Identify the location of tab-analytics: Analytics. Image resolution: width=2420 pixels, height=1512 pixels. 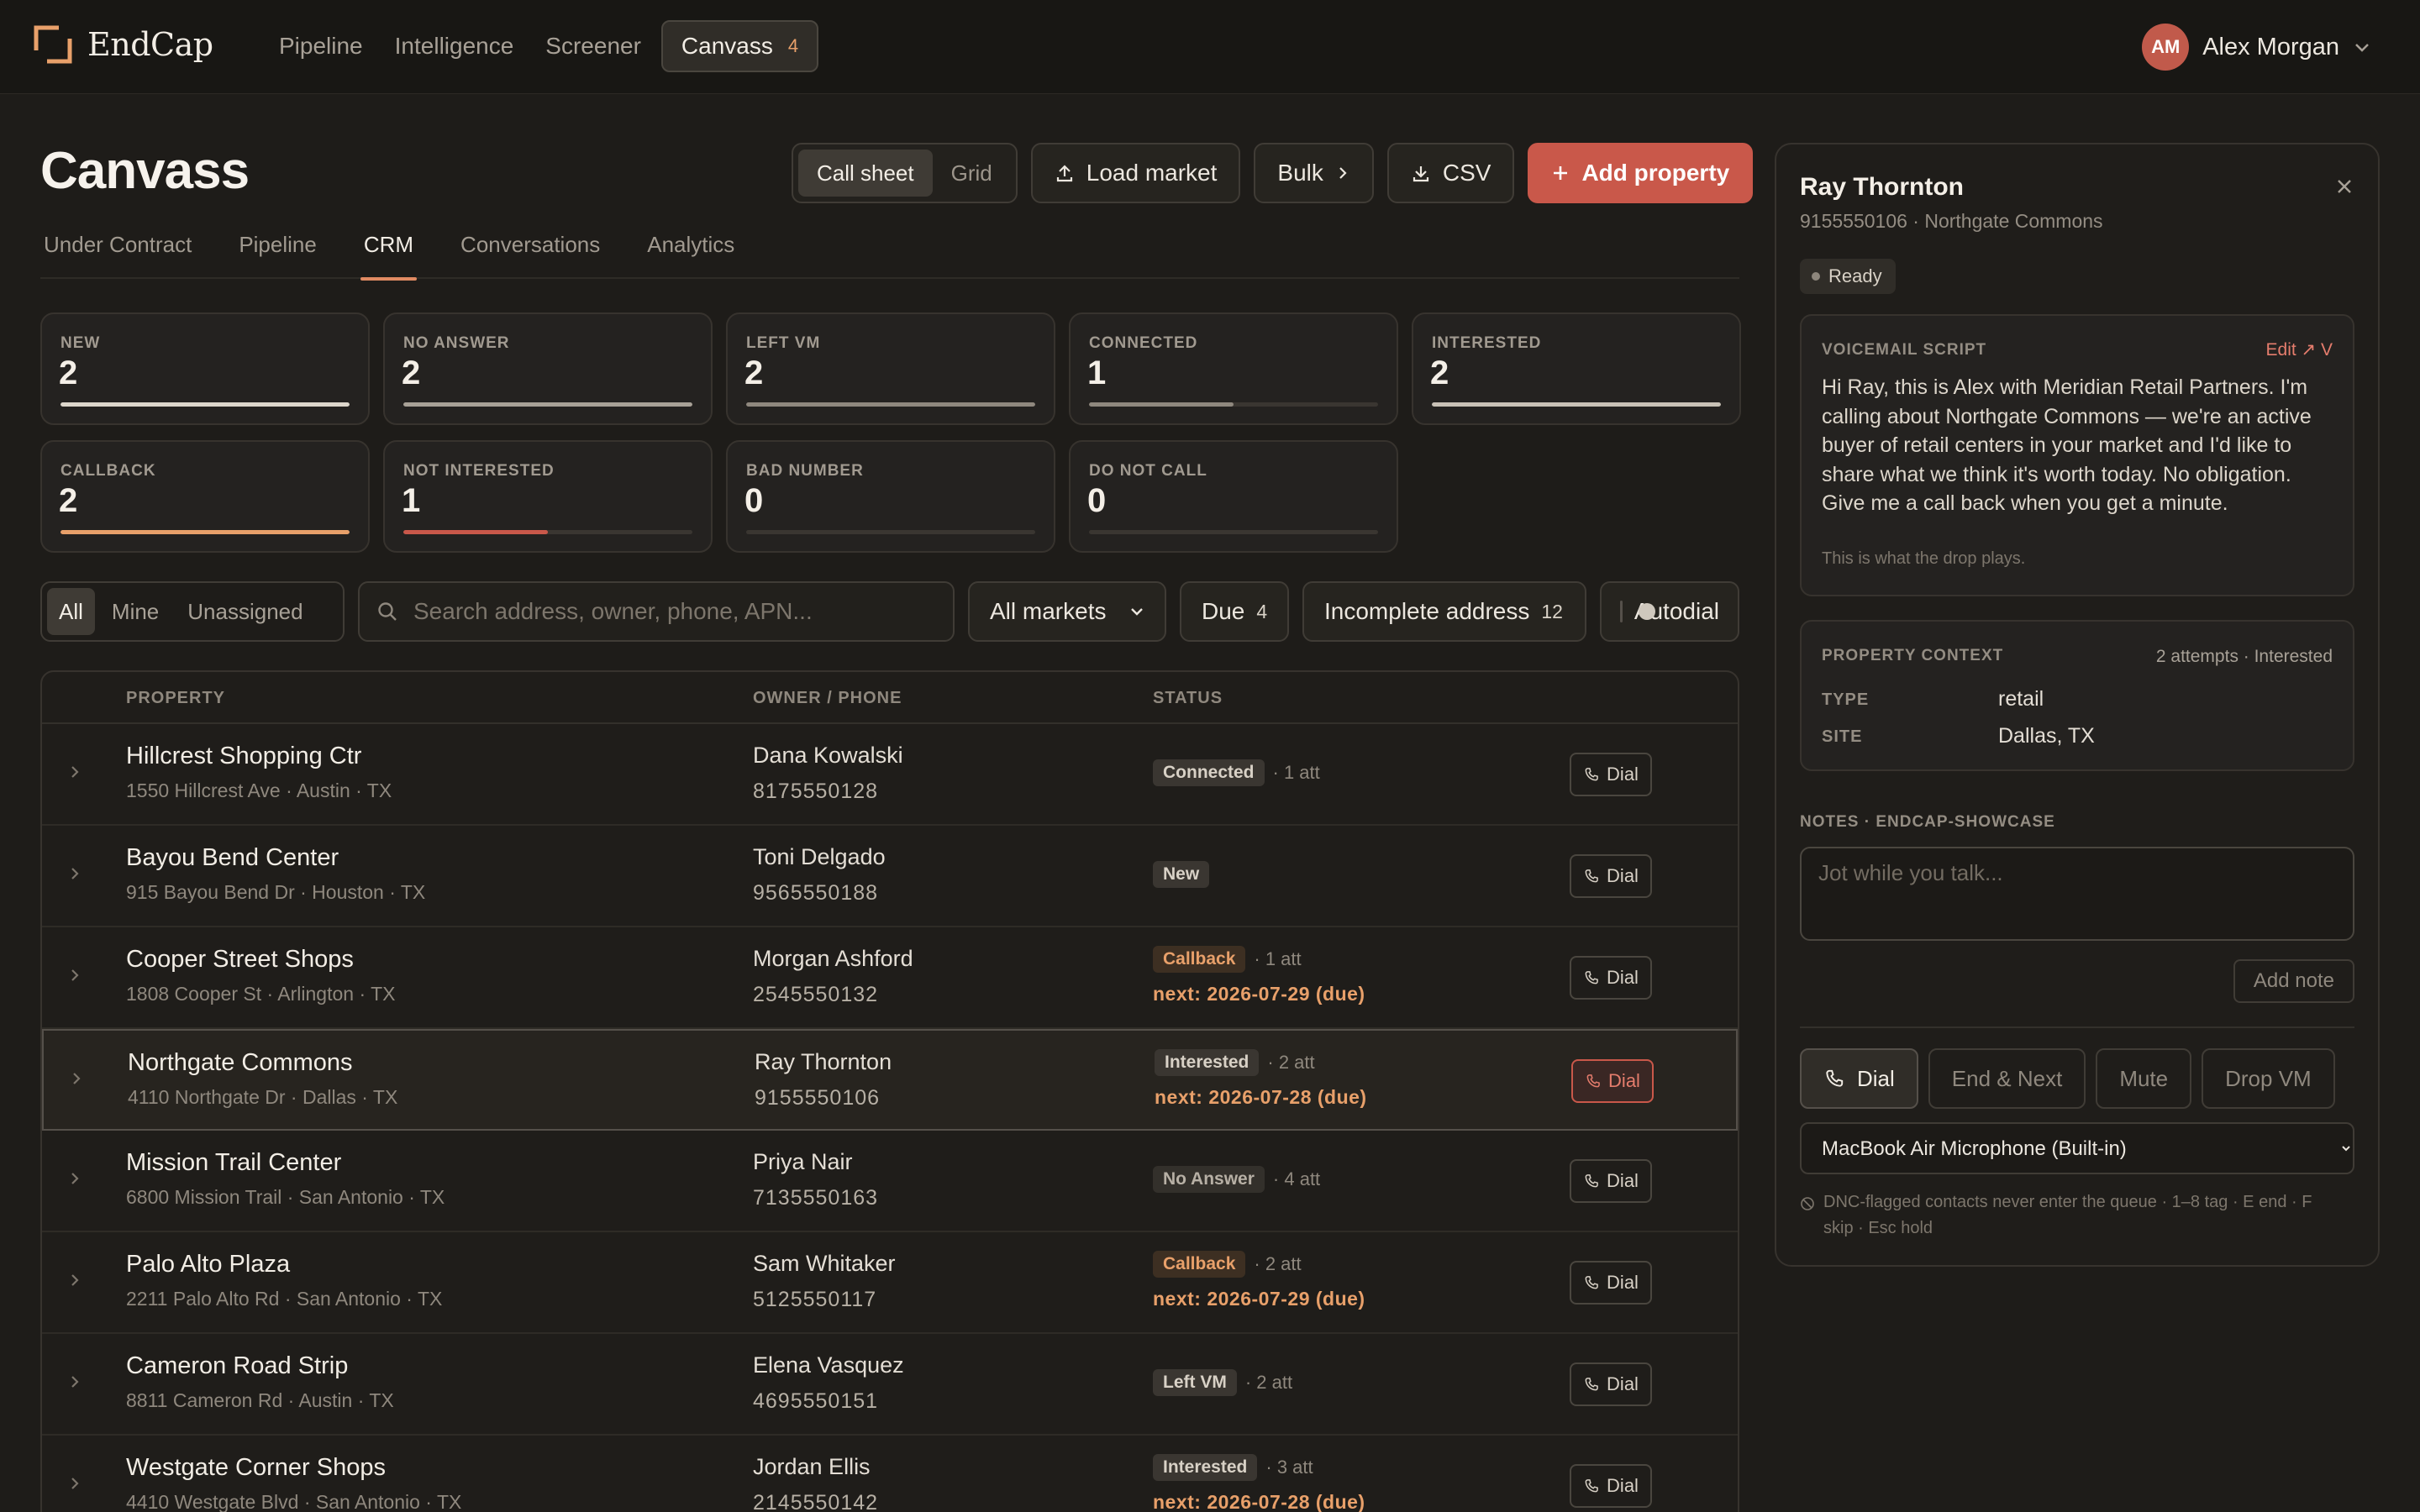
(691, 250).